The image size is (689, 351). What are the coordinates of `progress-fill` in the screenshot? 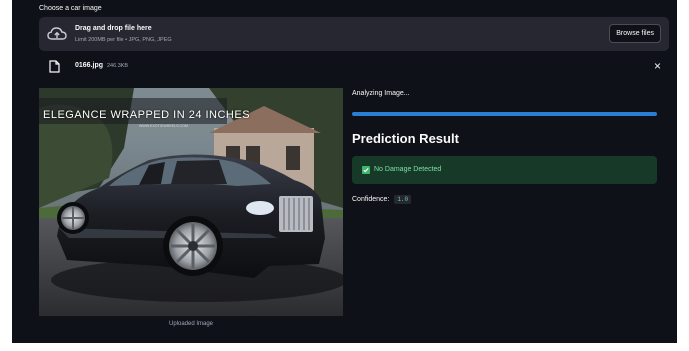 It's located at (504, 114).